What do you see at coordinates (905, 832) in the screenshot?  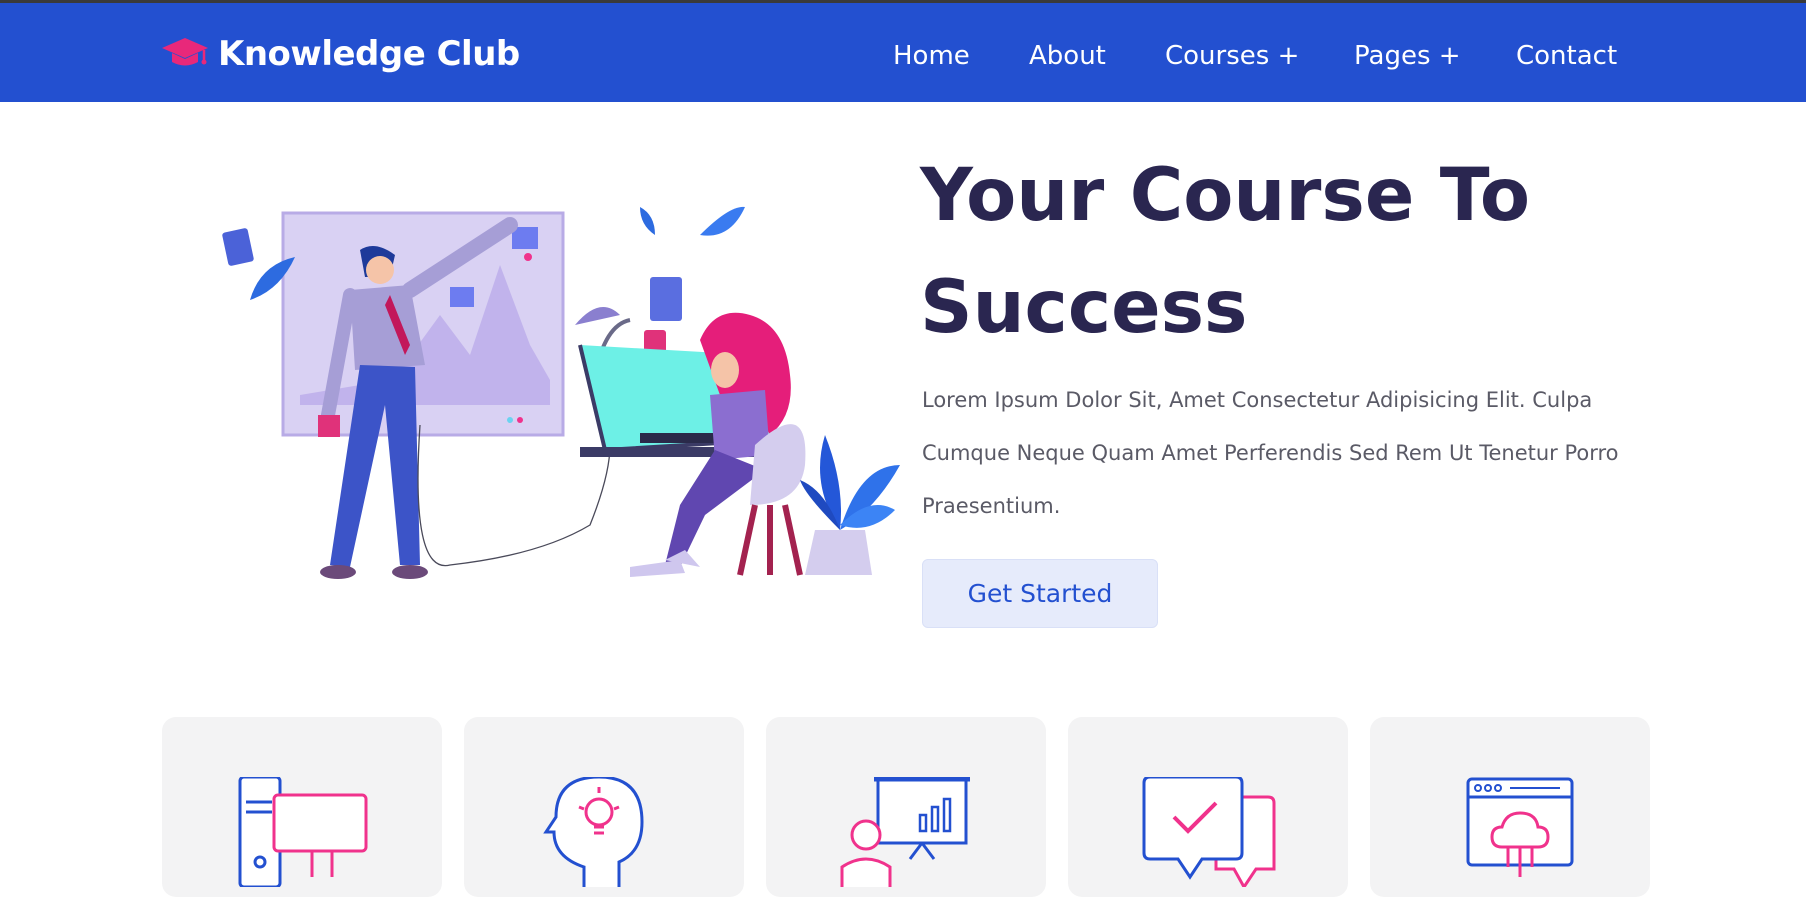 I see `presentation-icon` at bounding box center [905, 832].